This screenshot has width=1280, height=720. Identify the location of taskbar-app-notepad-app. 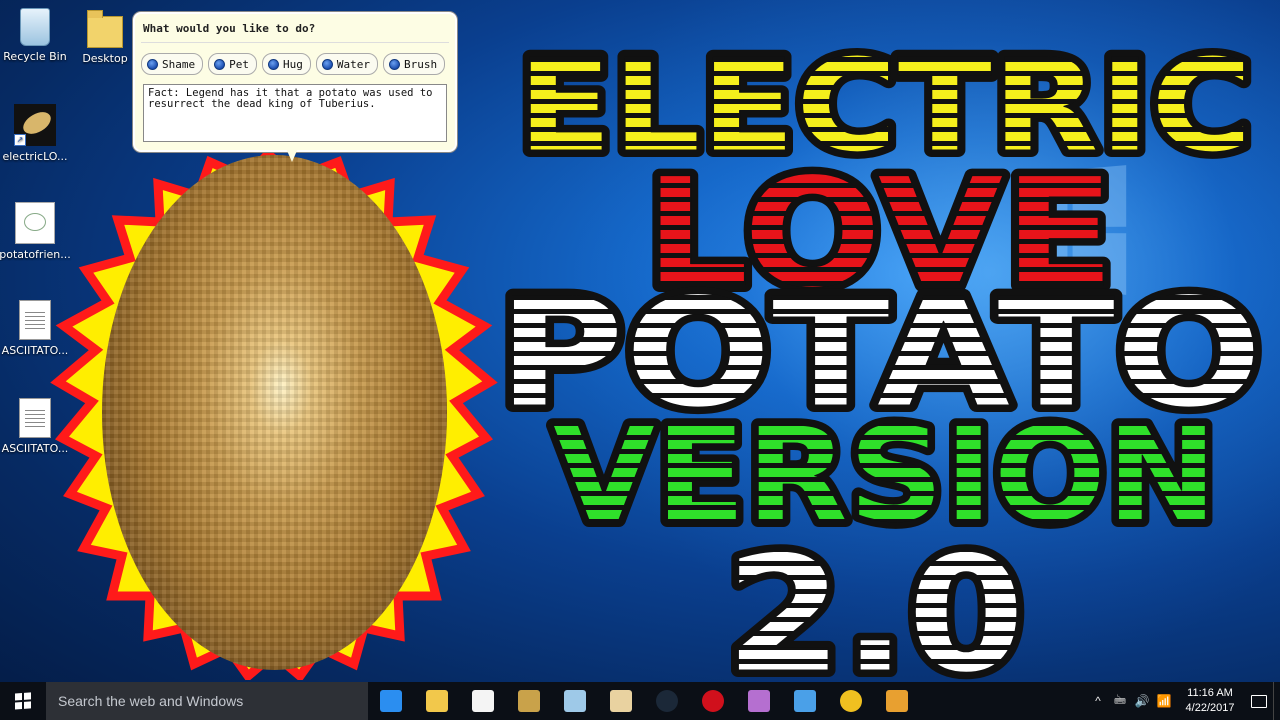
(575, 701).